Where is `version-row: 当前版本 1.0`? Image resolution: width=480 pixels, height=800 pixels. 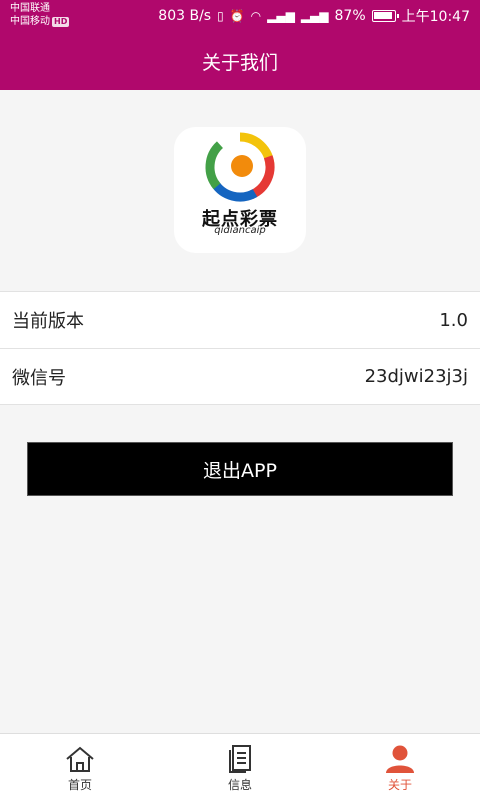 version-row: 当前版本 1.0 is located at coordinates (240, 320).